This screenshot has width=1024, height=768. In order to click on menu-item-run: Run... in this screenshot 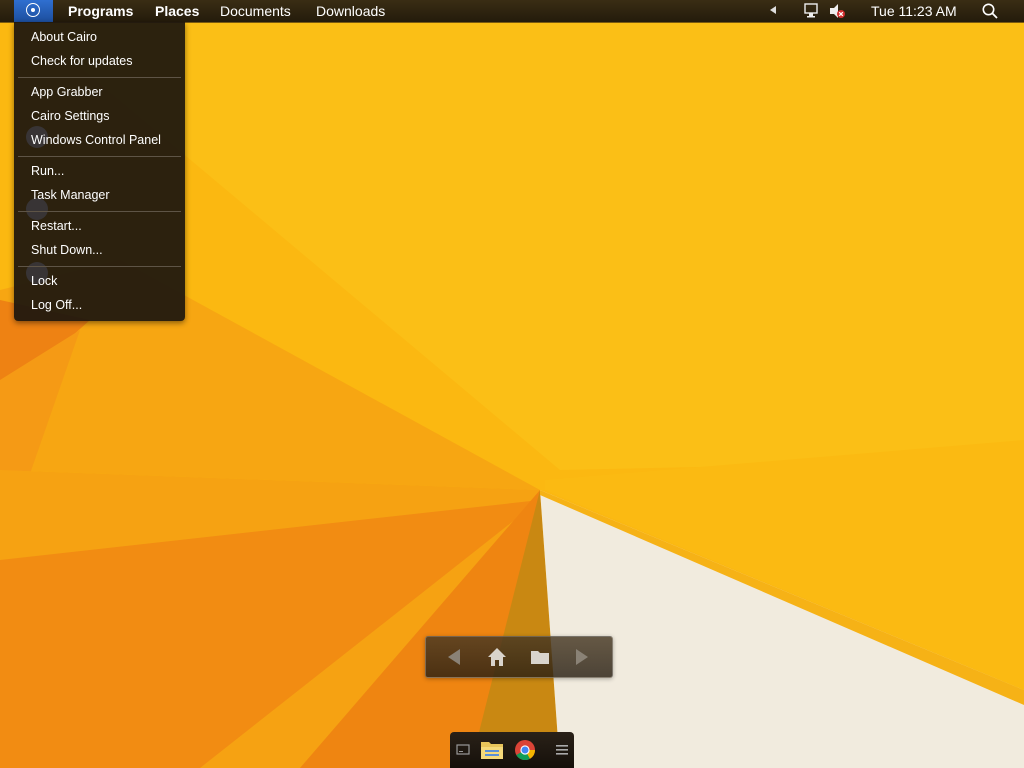, I will do `click(47, 171)`.